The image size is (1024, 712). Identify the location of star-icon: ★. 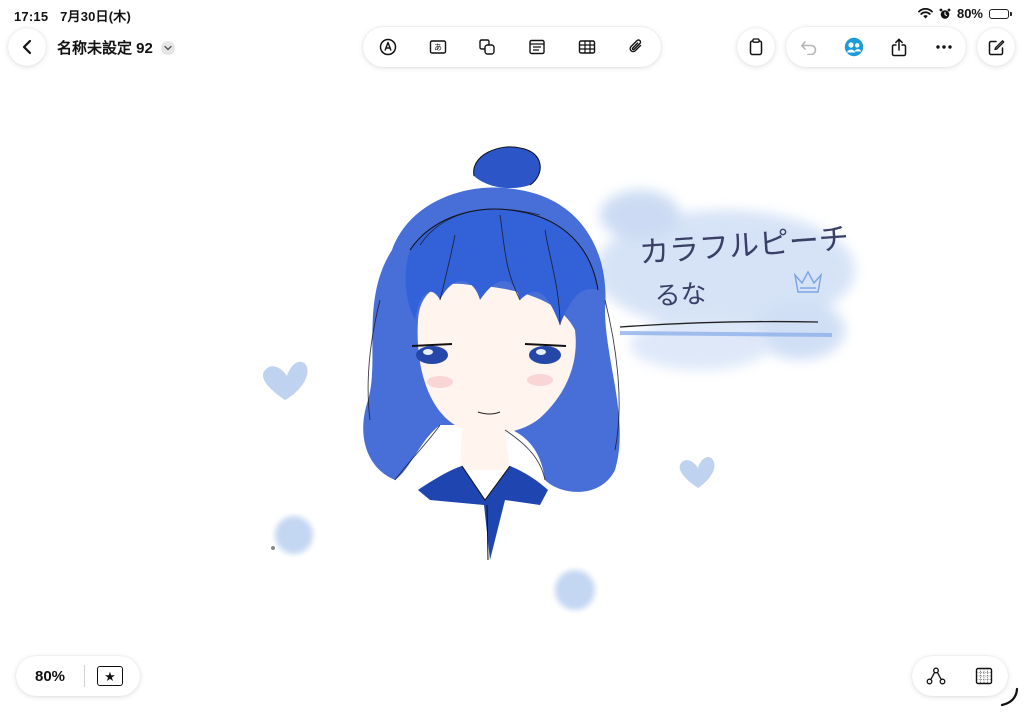
(110, 676).